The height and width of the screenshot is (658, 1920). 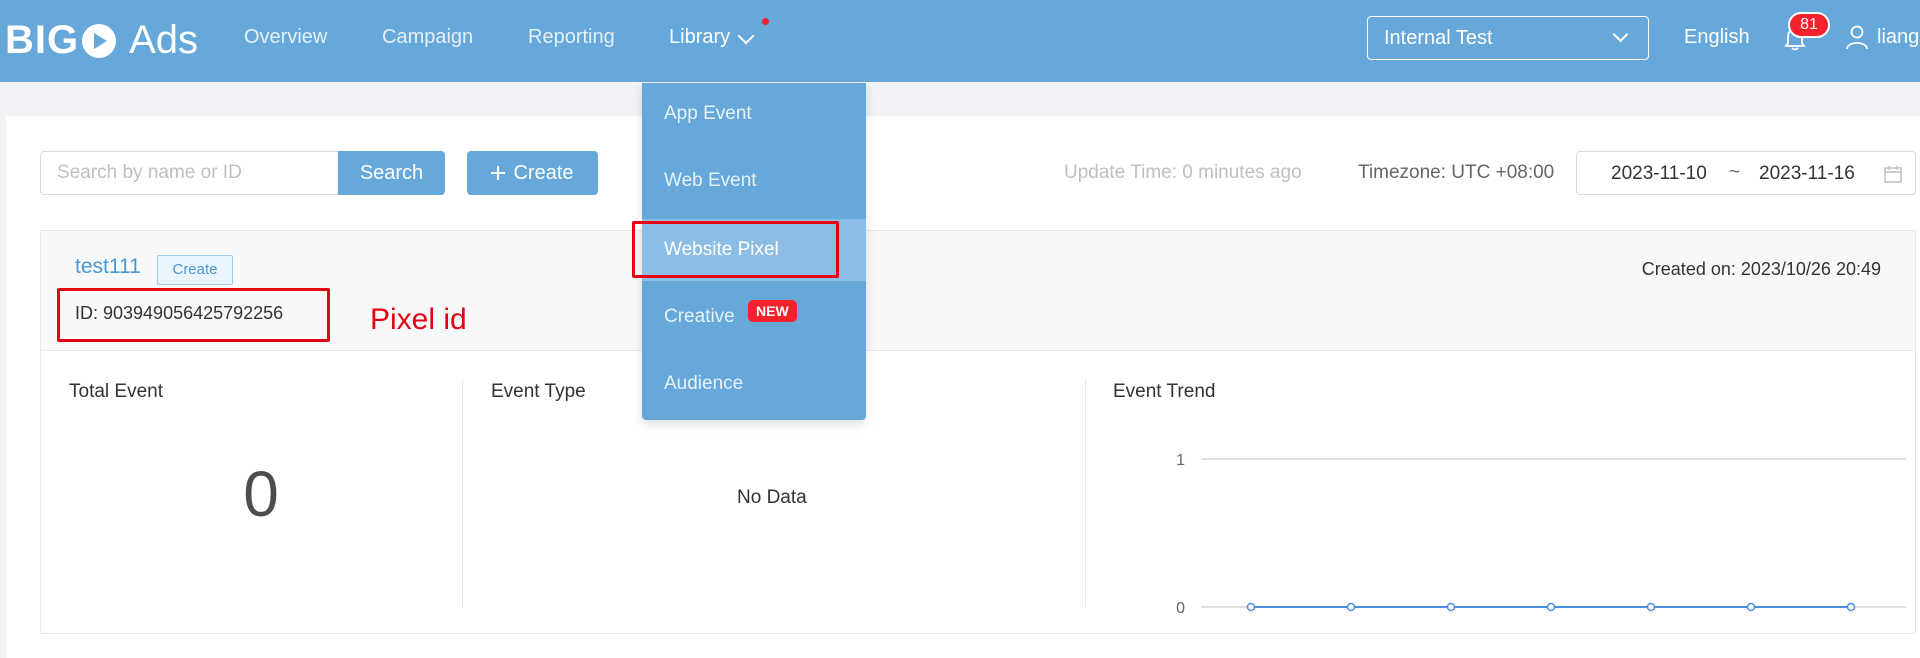 What do you see at coordinates (164, 39) in the screenshot?
I see `logo-ads-text: Ads` at bounding box center [164, 39].